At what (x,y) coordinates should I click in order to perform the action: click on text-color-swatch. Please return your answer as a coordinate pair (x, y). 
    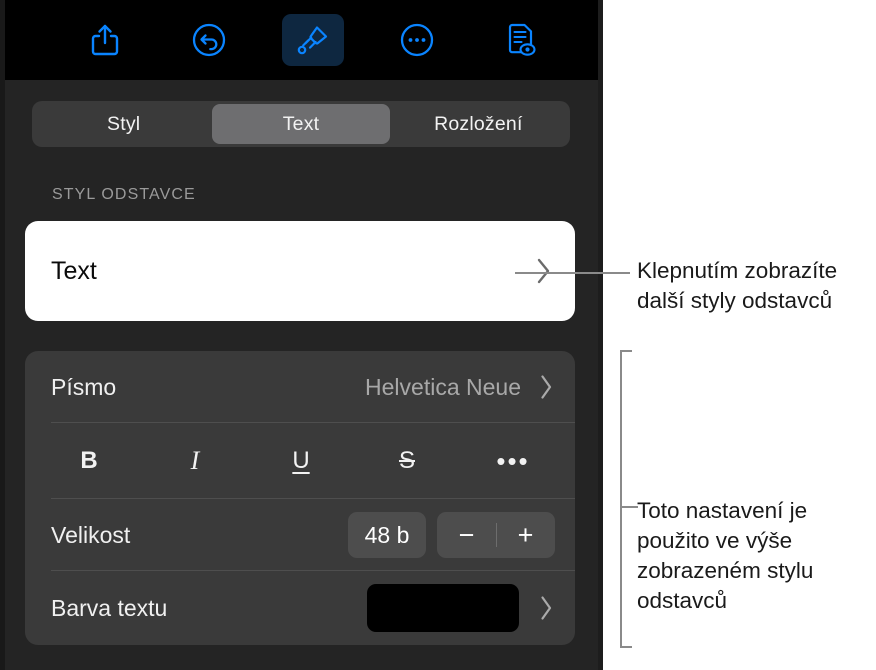
    Looking at the image, I should click on (443, 608).